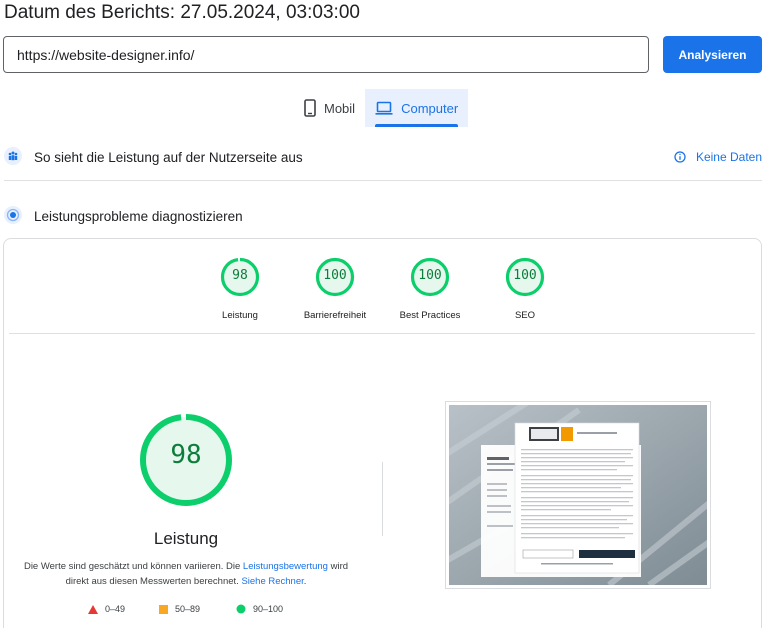 The image size is (768, 628). Describe the element at coordinates (382, 333) in the screenshot. I see `gauges-divider` at that location.